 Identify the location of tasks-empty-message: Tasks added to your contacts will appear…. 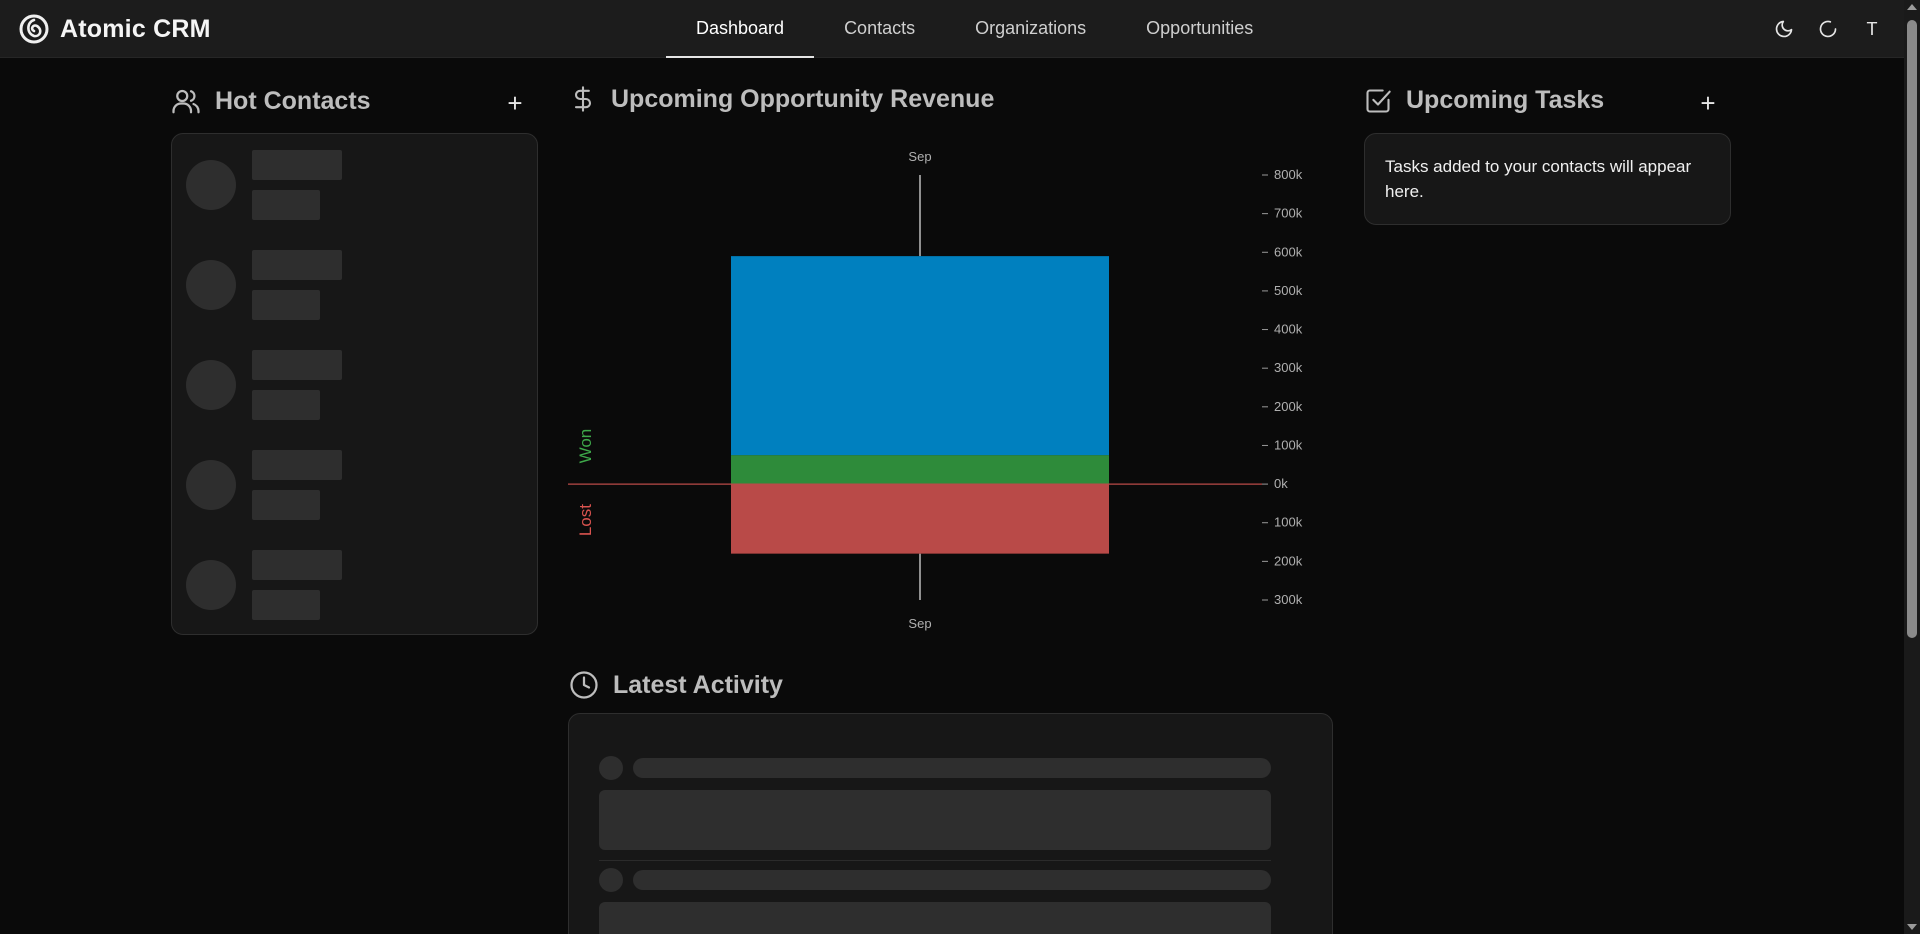
(1538, 179).